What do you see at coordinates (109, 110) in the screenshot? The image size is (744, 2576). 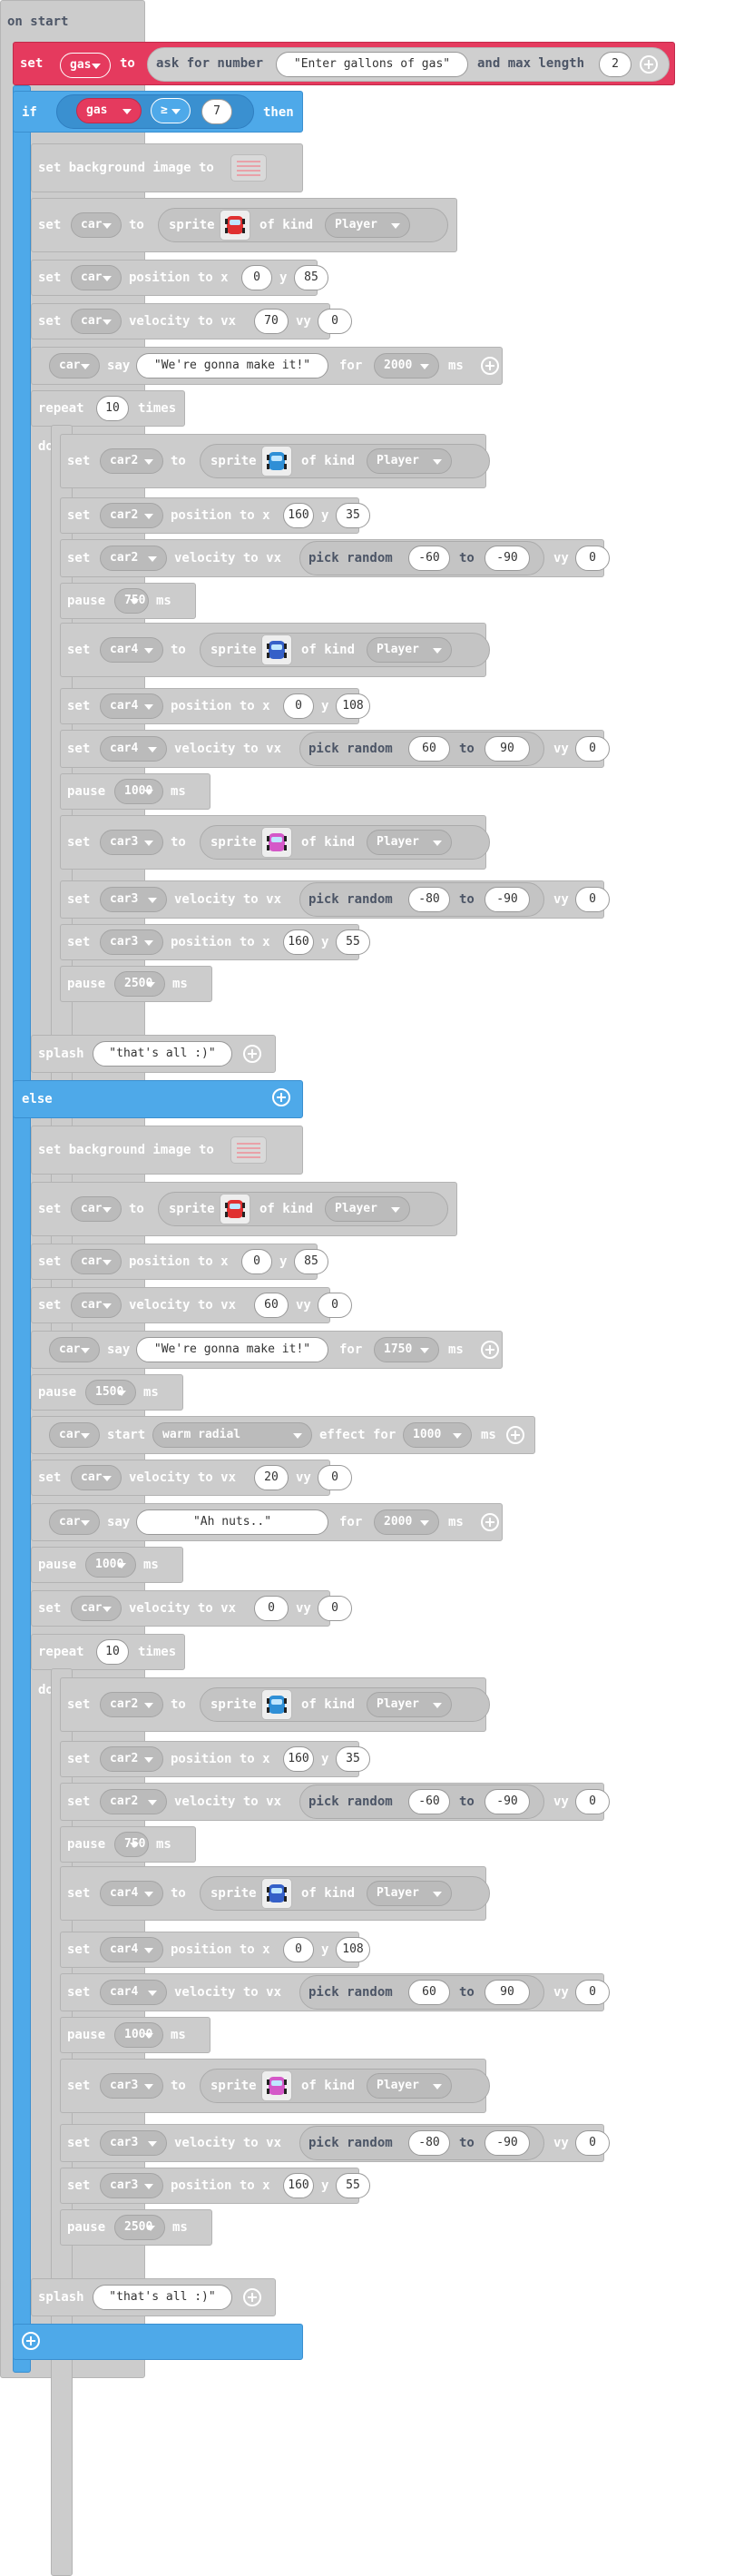 I see `if-var-dropdown-gas: gas` at bounding box center [109, 110].